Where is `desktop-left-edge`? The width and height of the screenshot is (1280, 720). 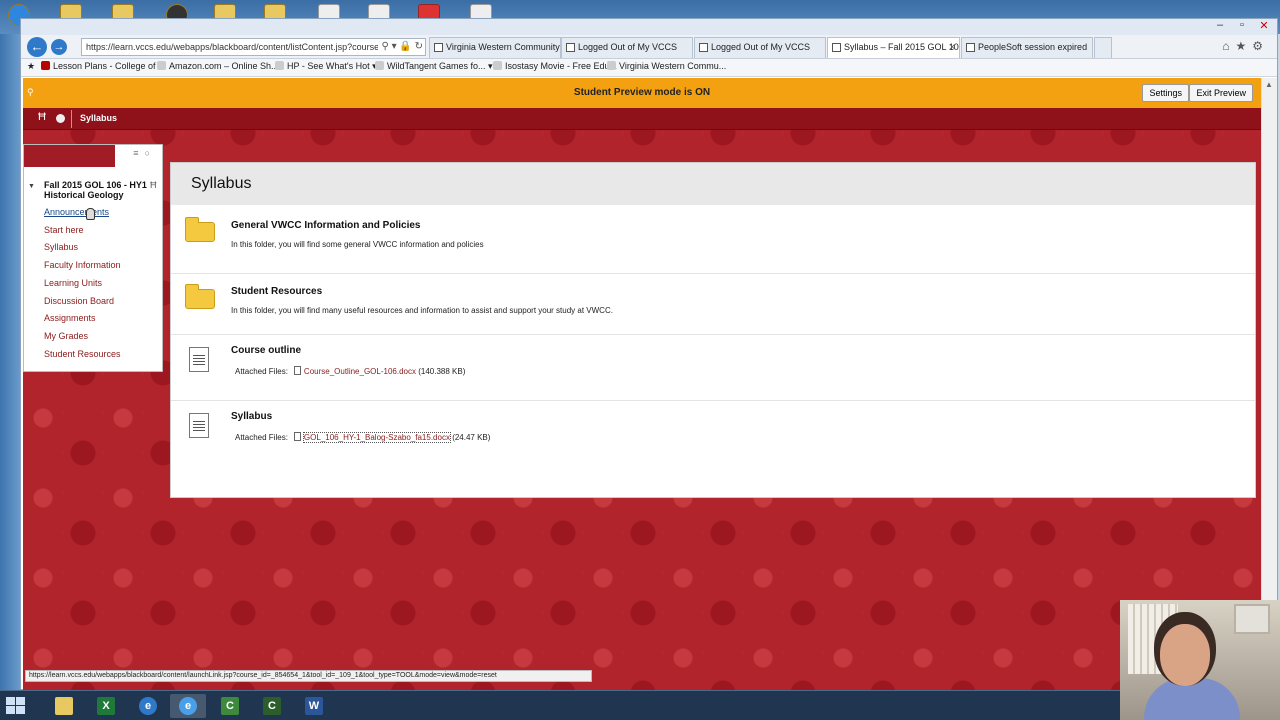 desktop-left-edge is located at coordinates (10, 362).